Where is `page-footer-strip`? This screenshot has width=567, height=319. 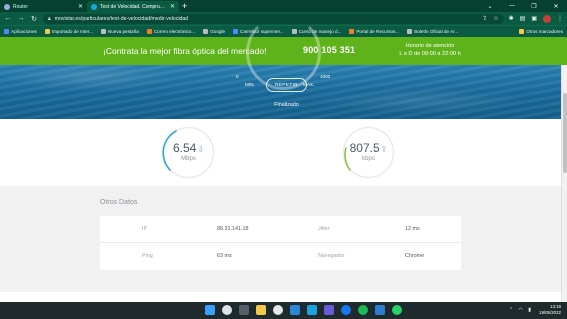 page-footer-strip is located at coordinates (280, 297).